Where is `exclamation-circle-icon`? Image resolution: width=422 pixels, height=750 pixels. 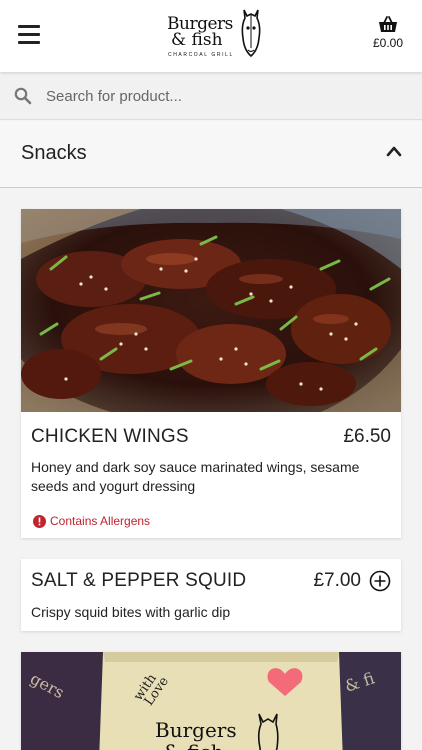
exclamation-circle-icon is located at coordinates (39, 521).